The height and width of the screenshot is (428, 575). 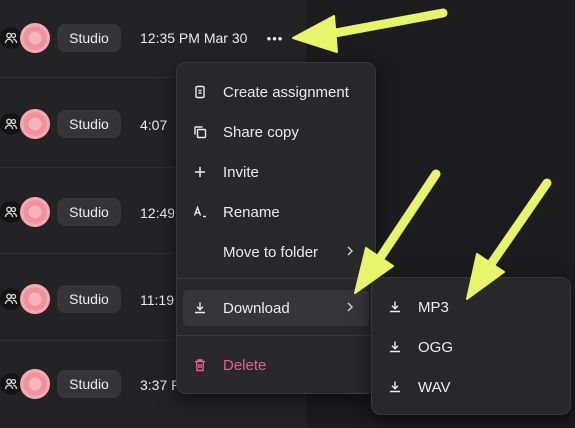 What do you see at coordinates (200, 252) in the screenshot?
I see `folder-icon-placeholder` at bounding box center [200, 252].